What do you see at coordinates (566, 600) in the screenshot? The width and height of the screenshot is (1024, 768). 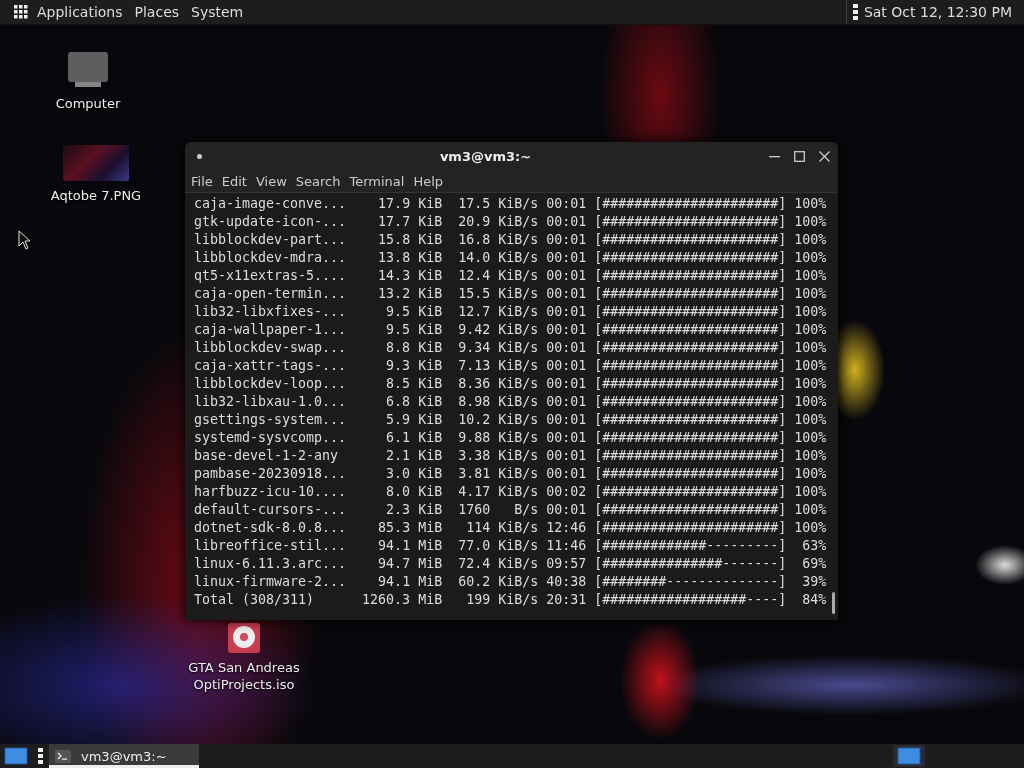 I see `time-remaining: 20:31` at bounding box center [566, 600].